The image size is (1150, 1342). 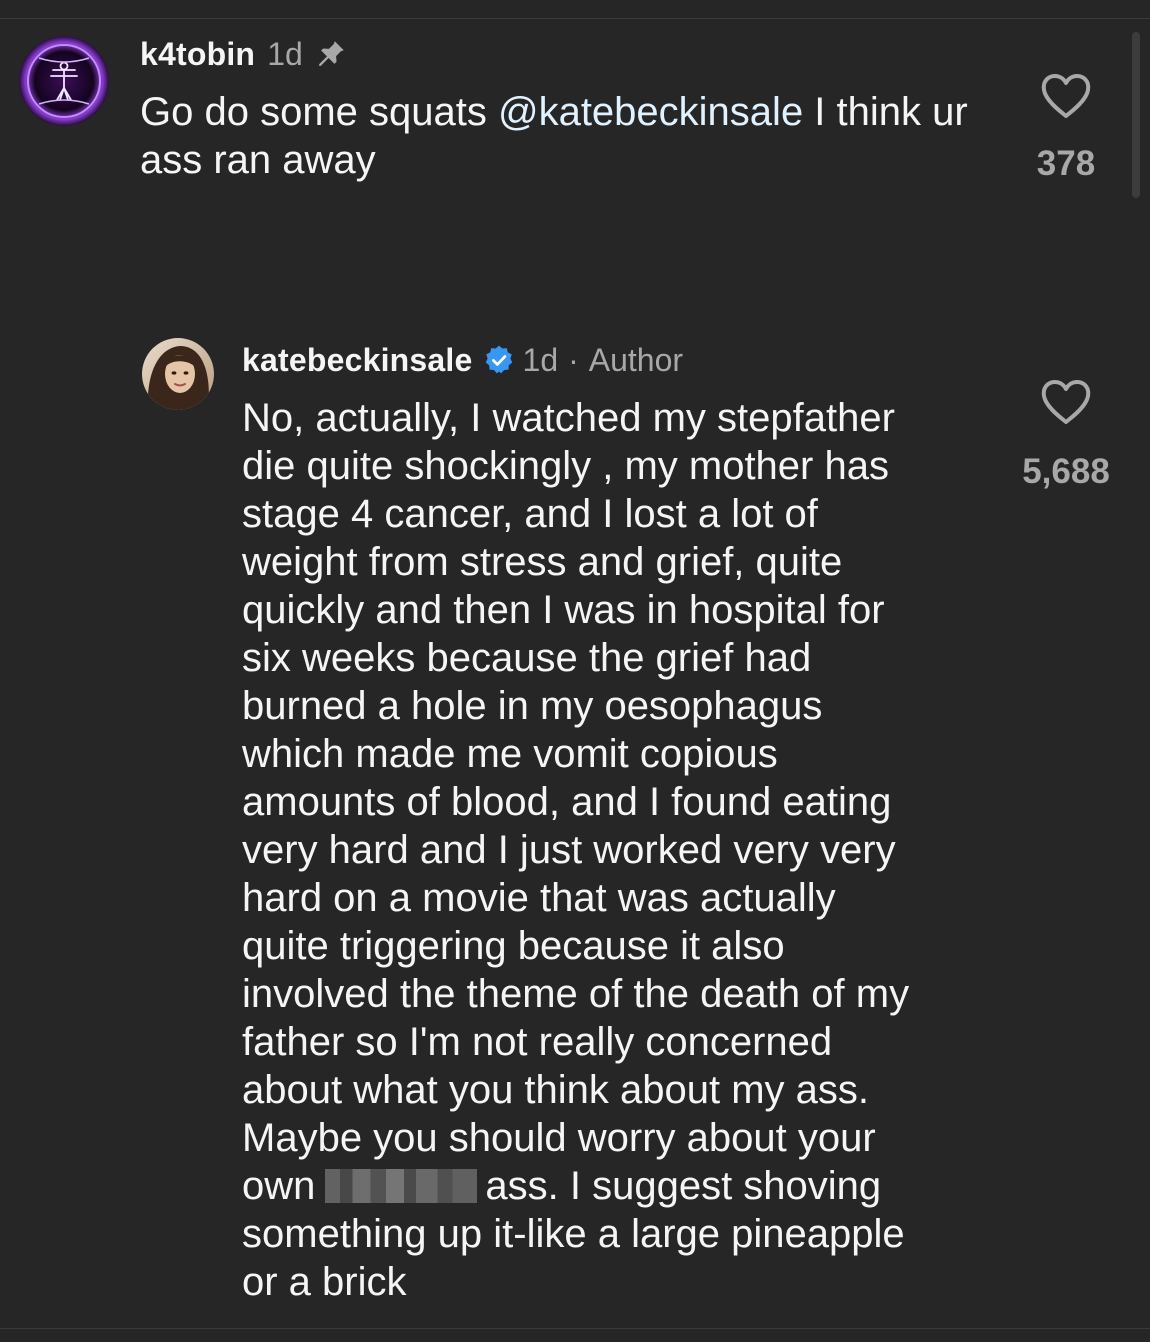 I want to click on comment-line: No, actually, I watched my stepfather, so click(x=568, y=418).